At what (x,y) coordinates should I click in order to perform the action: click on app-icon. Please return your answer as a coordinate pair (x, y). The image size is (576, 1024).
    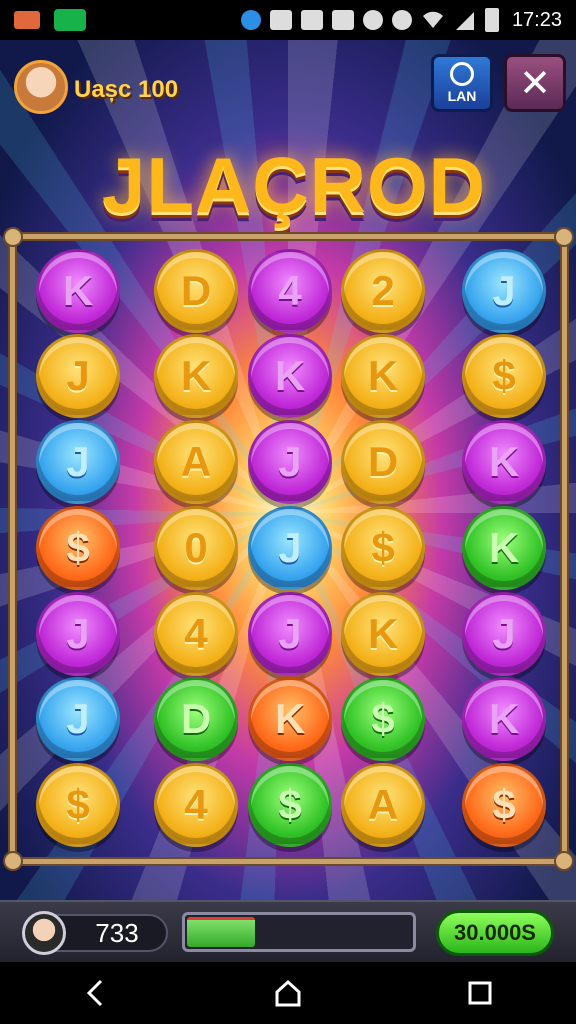
    Looking at the image, I should click on (250, 20).